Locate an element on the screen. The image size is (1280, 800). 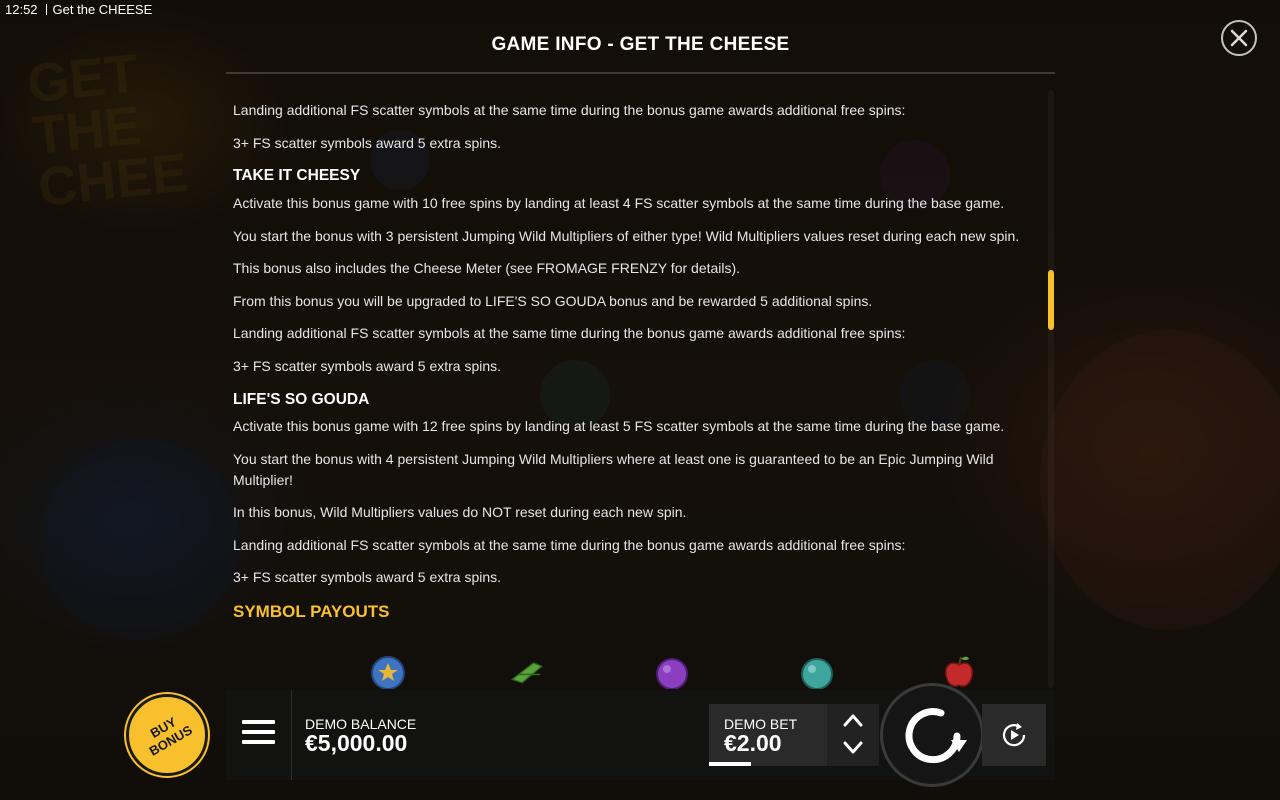
bet-level-indicator is located at coordinates (730, 764).